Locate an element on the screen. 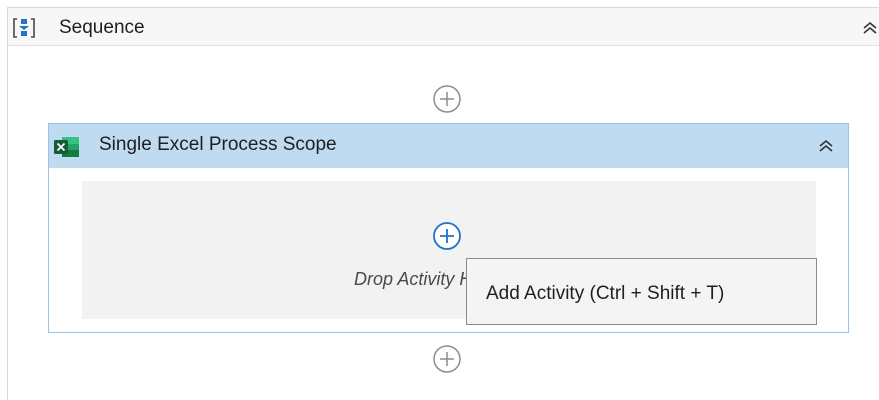  excel-icon is located at coordinates (66, 147).